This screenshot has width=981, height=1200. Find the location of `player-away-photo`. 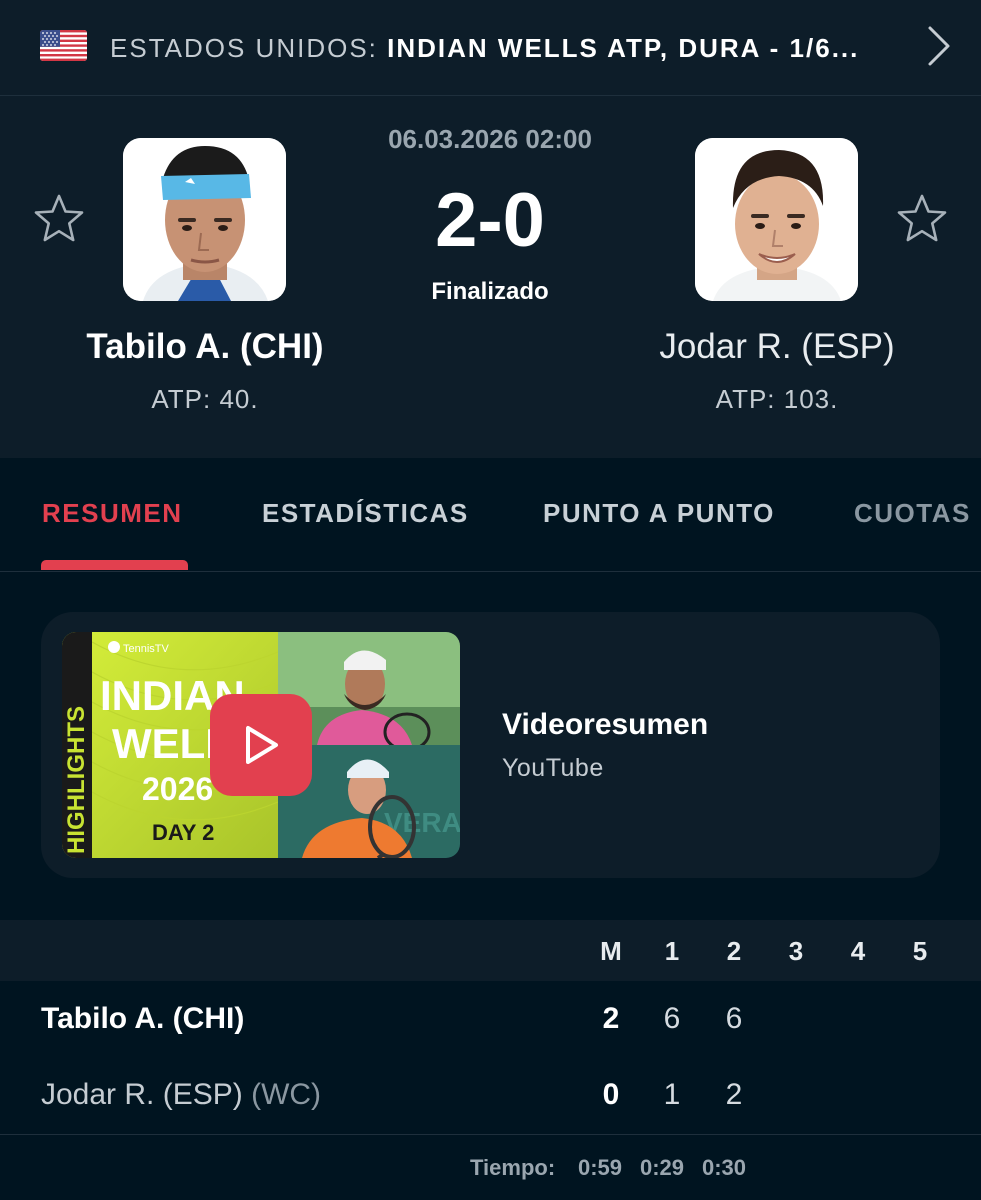

player-away-photo is located at coordinates (776, 219).